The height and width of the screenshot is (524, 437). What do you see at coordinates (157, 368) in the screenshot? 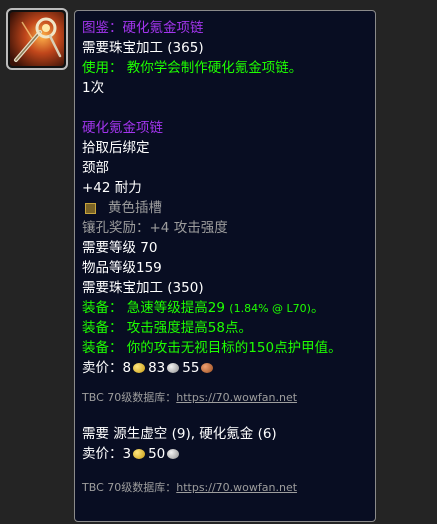
I see `sell-silver-amount: 83` at bounding box center [157, 368].